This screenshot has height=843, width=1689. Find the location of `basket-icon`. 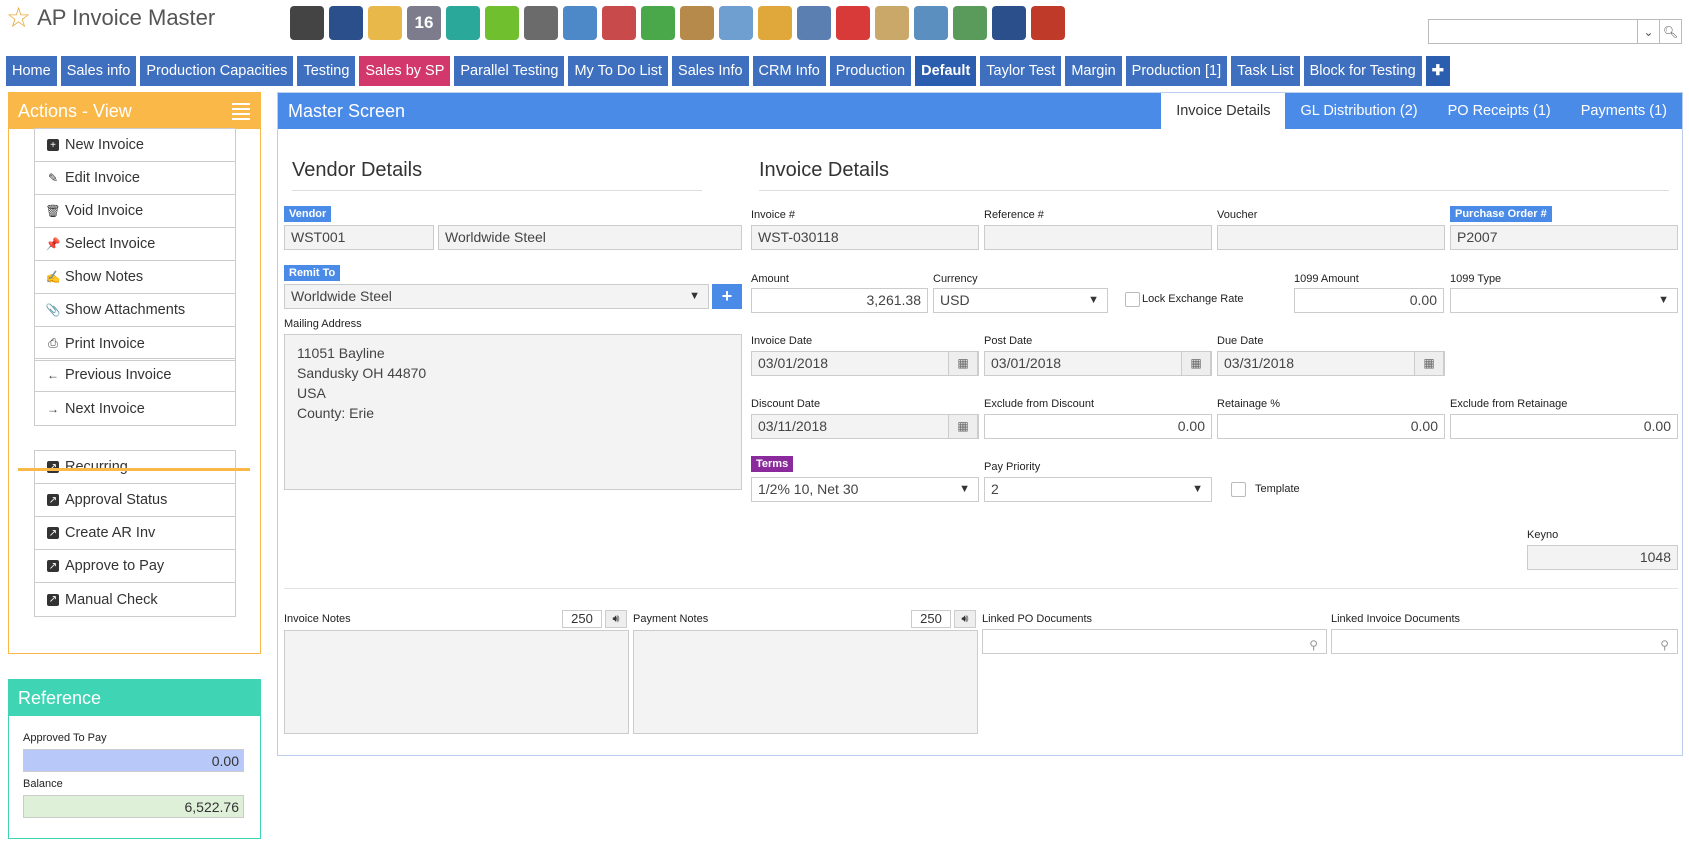

basket-icon is located at coordinates (658, 23).